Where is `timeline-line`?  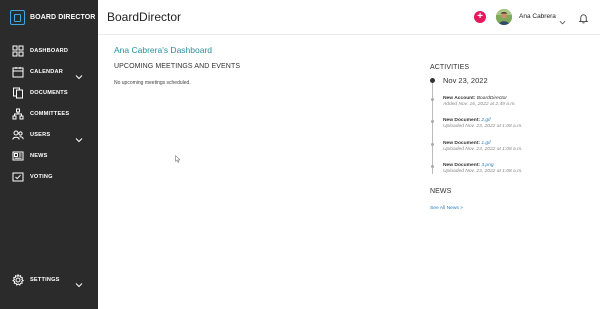 timeline-line is located at coordinates (432, 128).